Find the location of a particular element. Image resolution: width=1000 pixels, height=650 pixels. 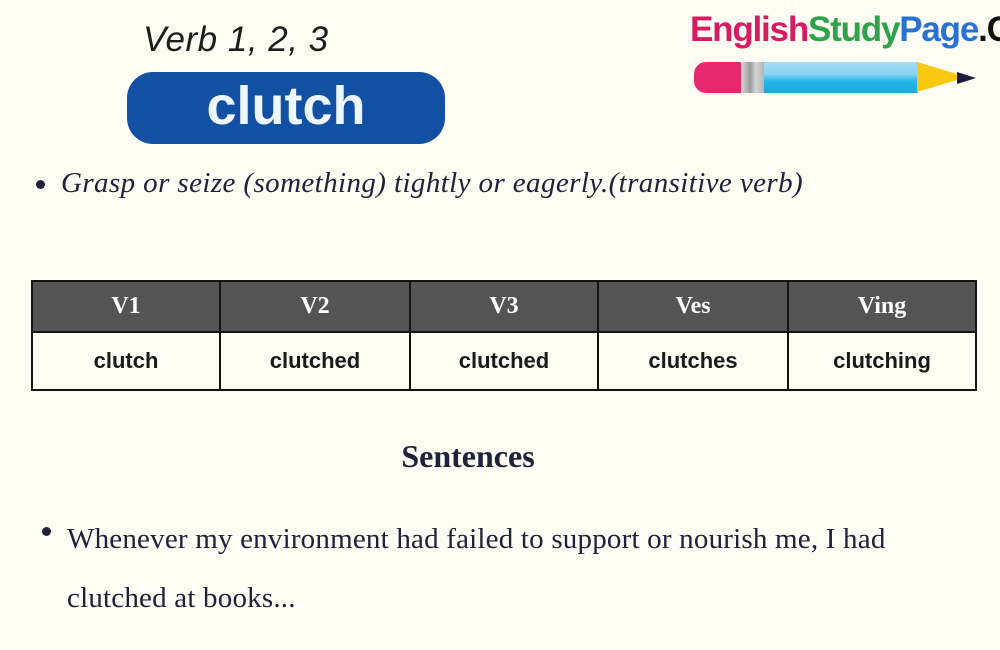

pencil-ferrule-icon is located at coordinates (753, 77).